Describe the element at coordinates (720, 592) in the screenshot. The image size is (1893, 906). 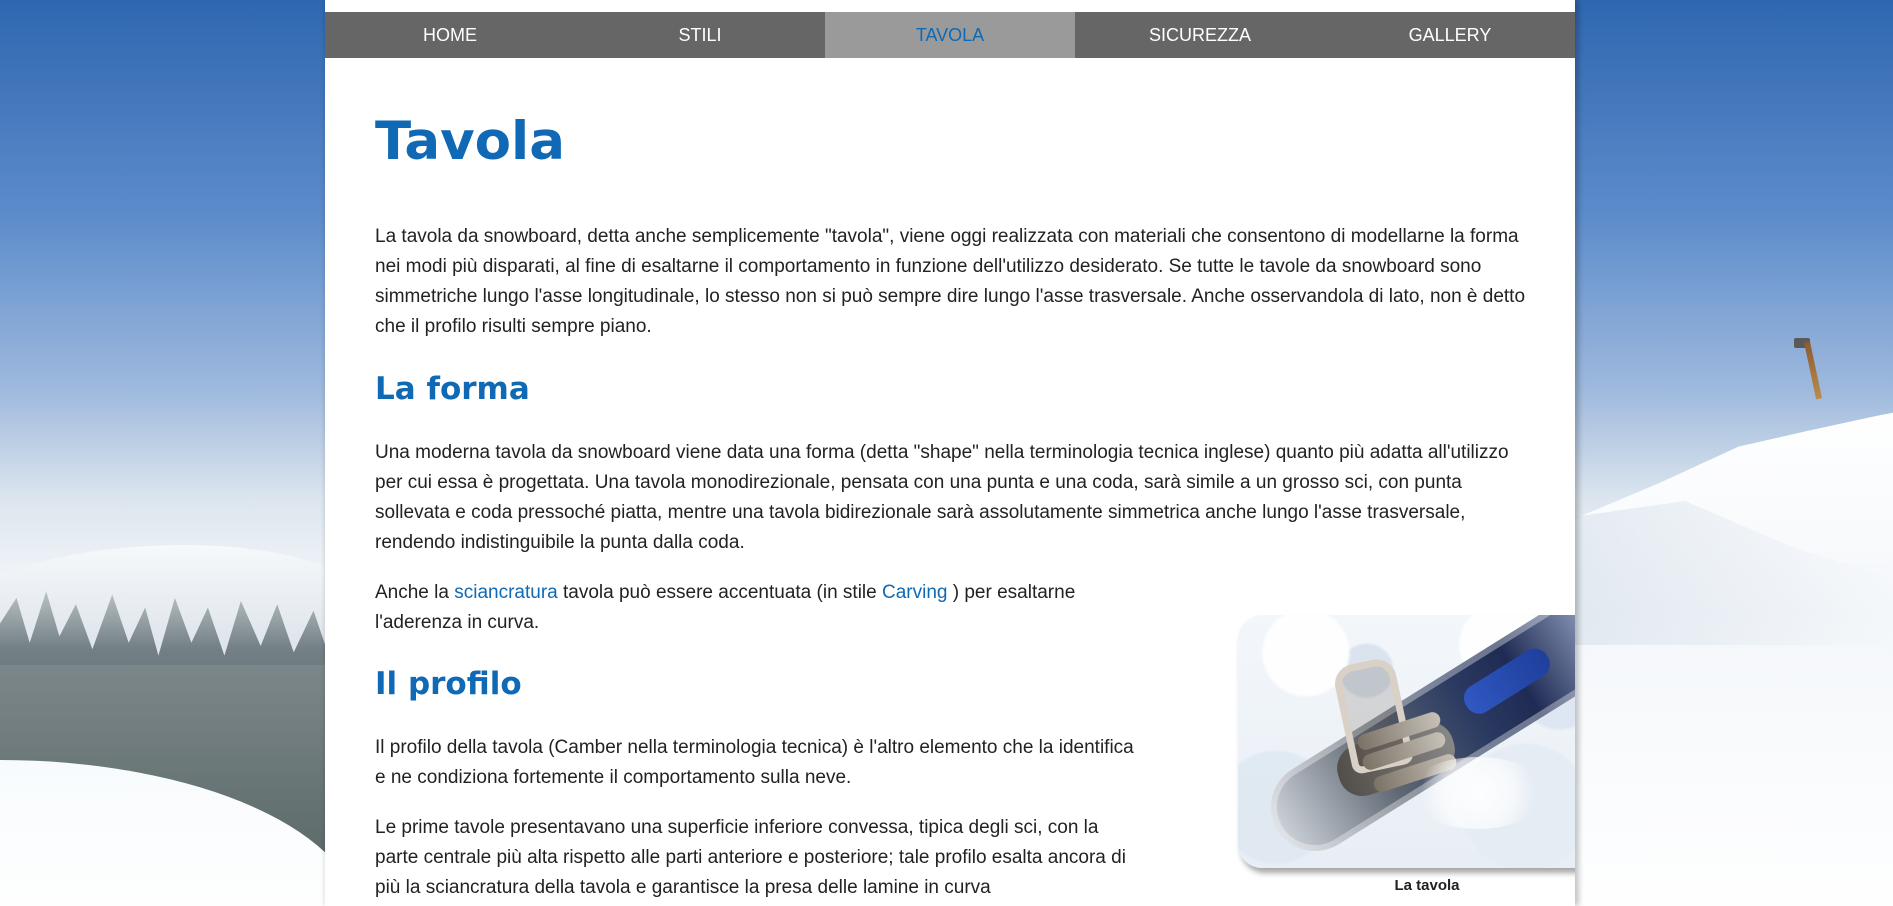
I see `forma-paragraph-2-middle: tavola può essere accentuata (in stile` at that location.